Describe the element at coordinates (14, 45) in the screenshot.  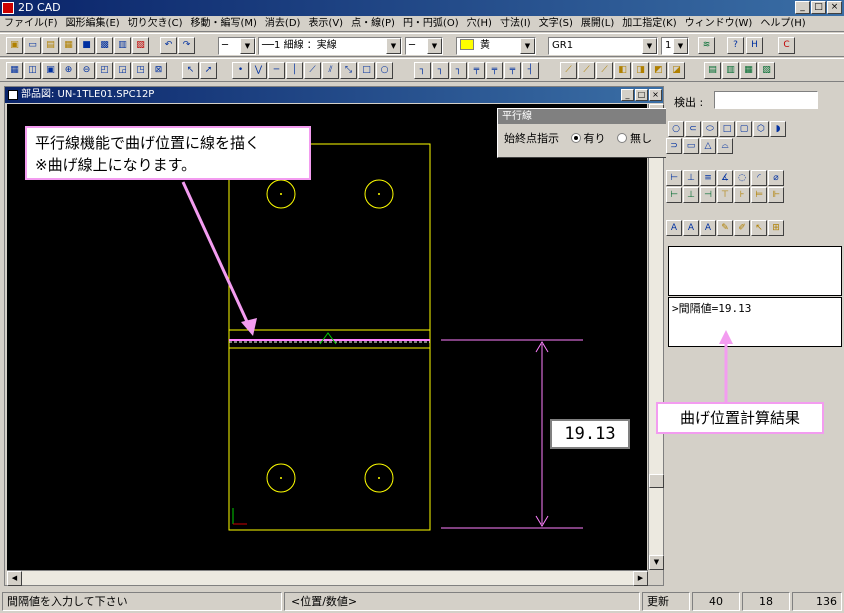
I see `new-icon: ▣` at that location.